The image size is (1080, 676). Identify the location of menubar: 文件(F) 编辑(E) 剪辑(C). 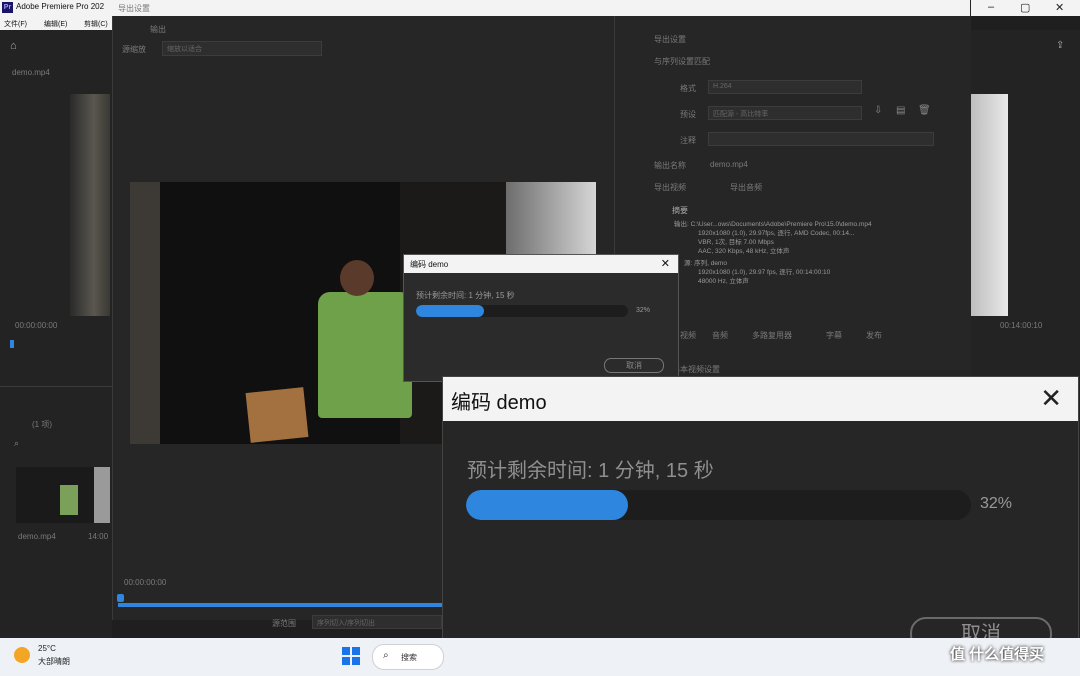
(56, 23).